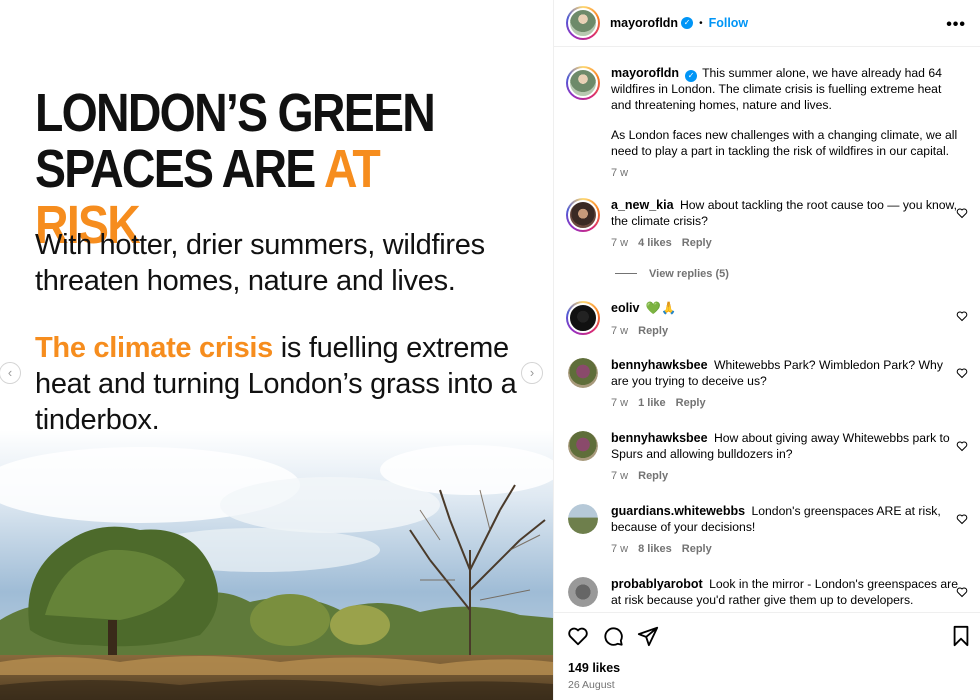  What do you see at coordinates (10, 373) in the screenshot?
I see `carousel-prev-button: ‹` at bounding box center [10, 373].